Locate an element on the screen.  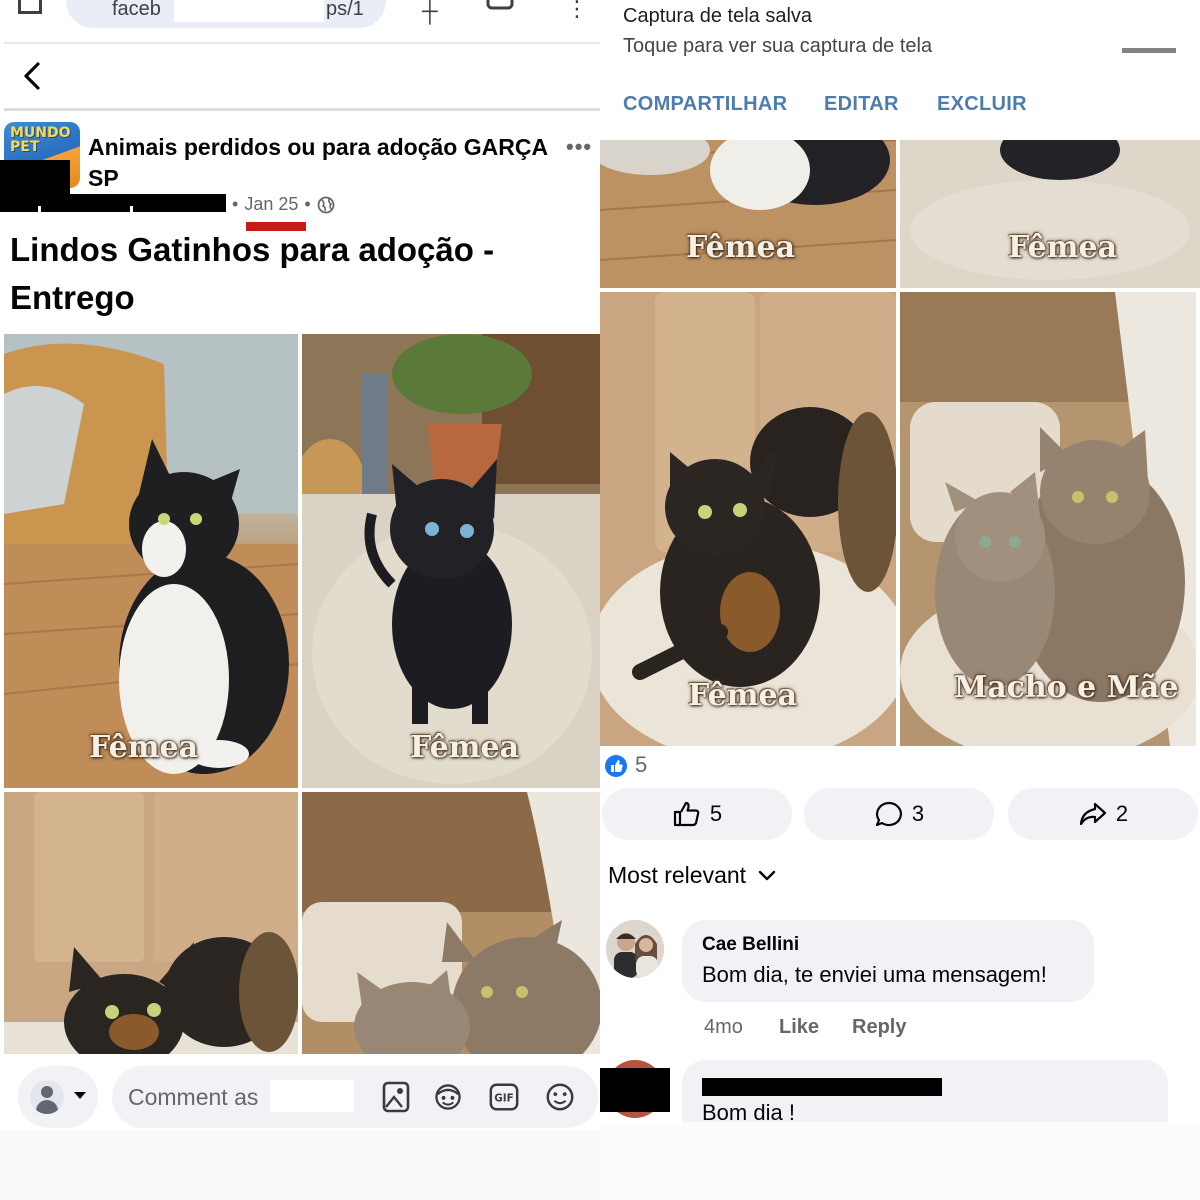
share-button-count: 2 is located at coordinates (1122, 813).